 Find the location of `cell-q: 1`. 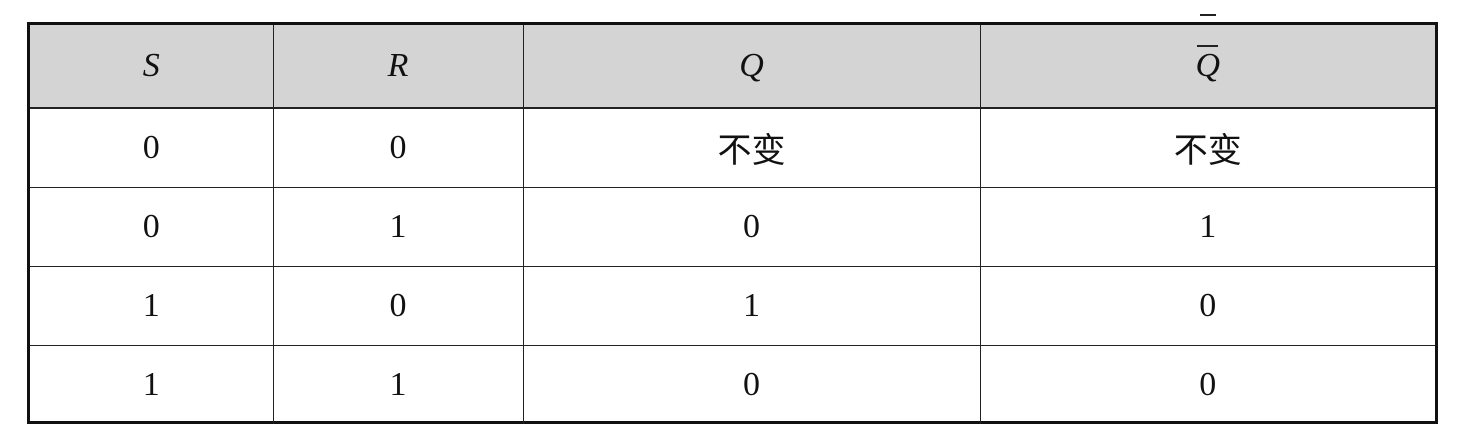

cell-q: 1 is located at coordinates (751, 305).